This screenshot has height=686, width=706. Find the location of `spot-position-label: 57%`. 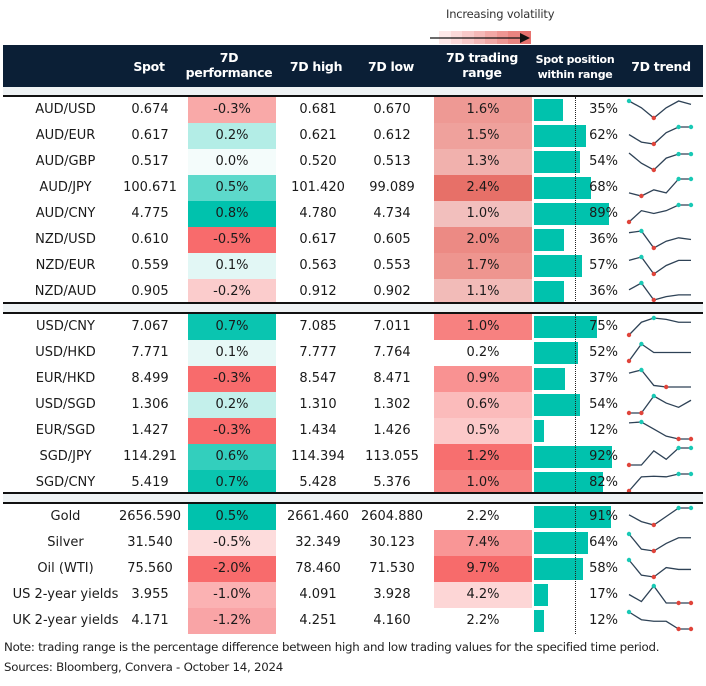

spot-position-label: 57% is located at coordinates (603, 265).